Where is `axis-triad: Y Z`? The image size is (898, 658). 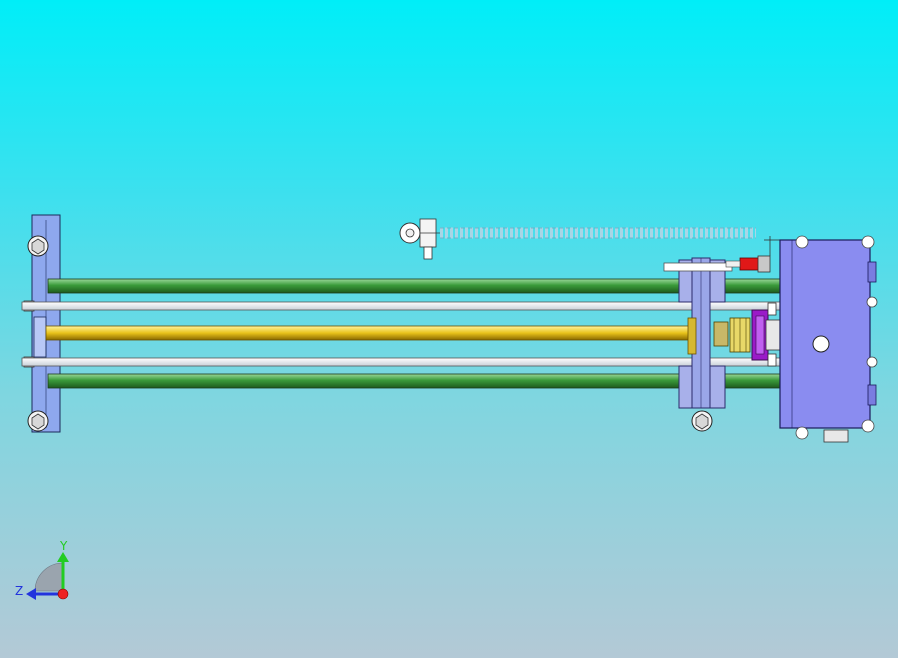 axis-triad: Y Z is located at coordinates (42, 569).